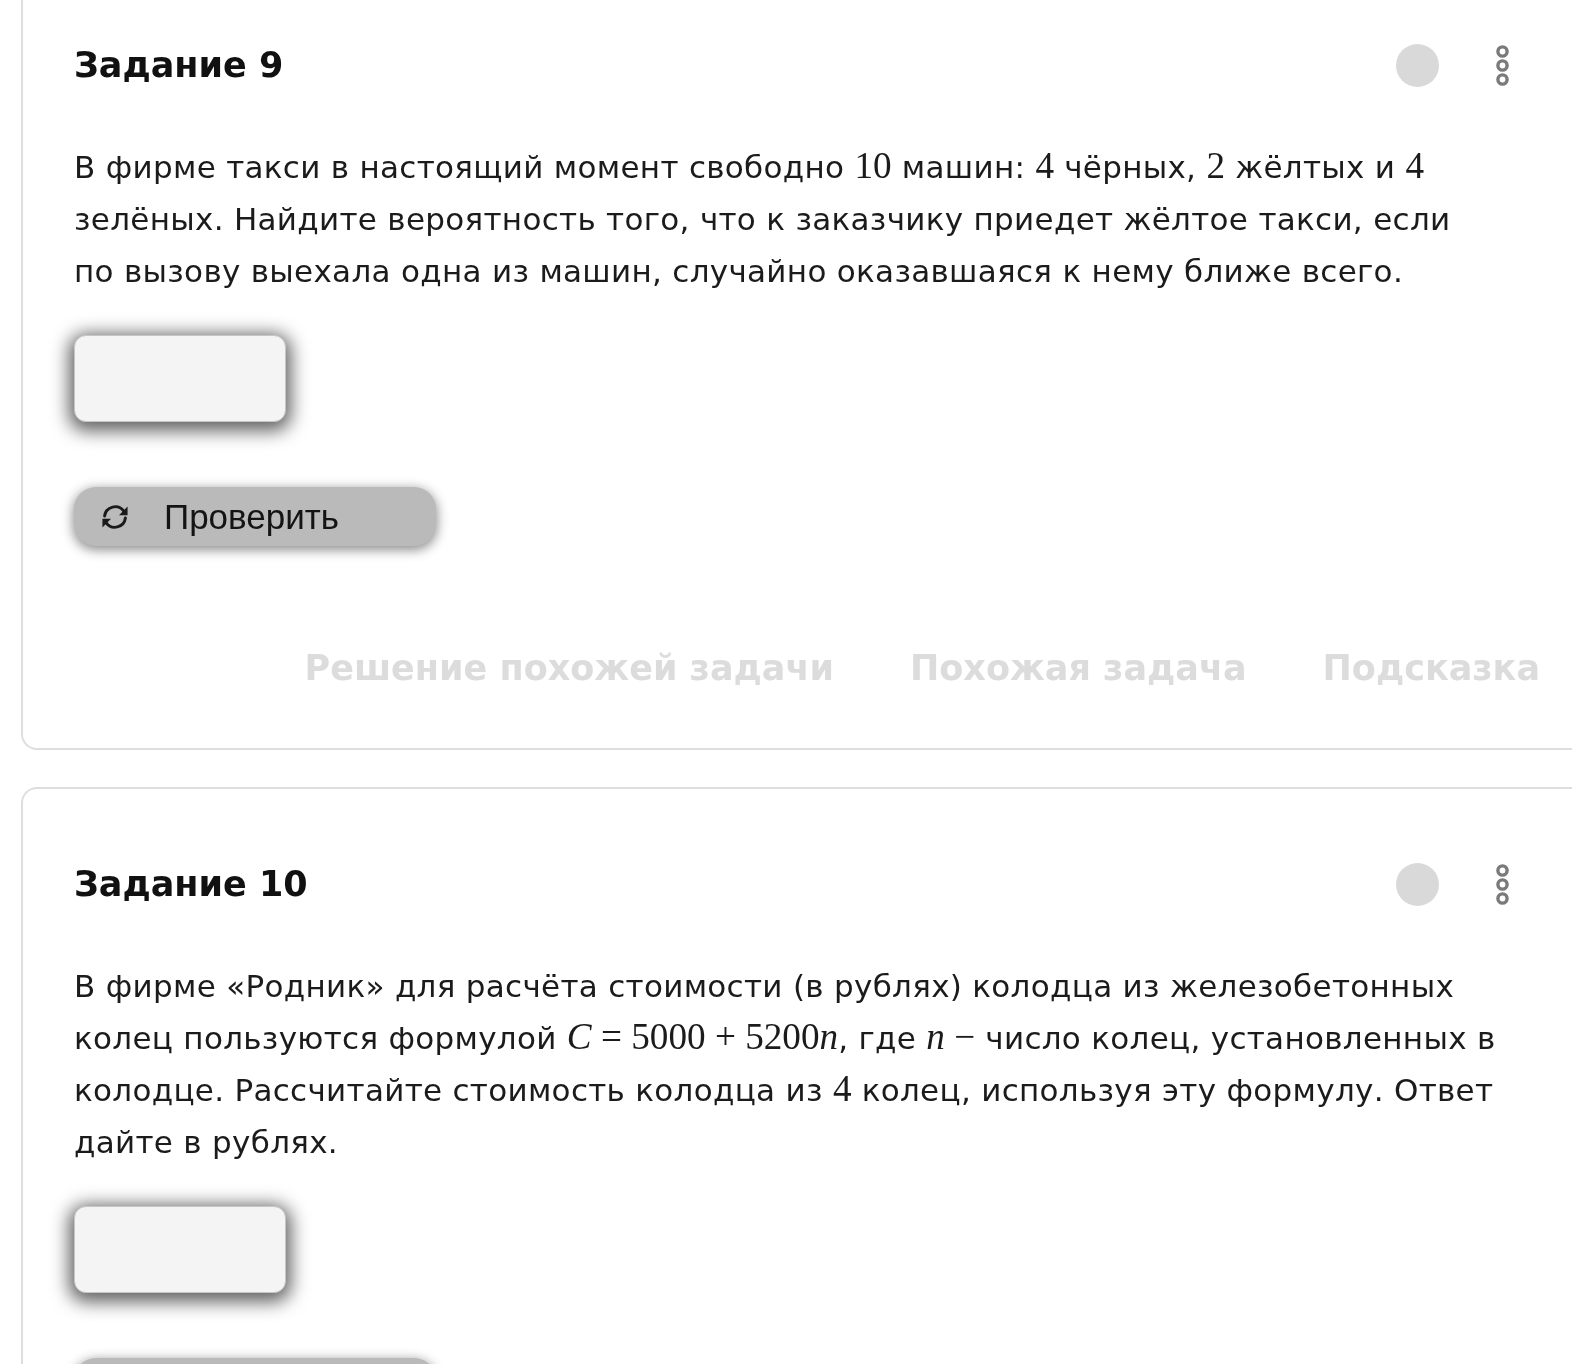 The width and height of the screenshot is (1572, 1364). I want to click on task-text: В фирме «Родник» для расчёта стоимости (в рублях) колодца из железобетонных колец пользуются формулой C = 5000 + 5200n, где n − число колец, установленных в колодце. Рассчитайте стоимость колодца из 4 колец, используя эту формулу. Ответ дайте в рублях., so click(785, 1064).